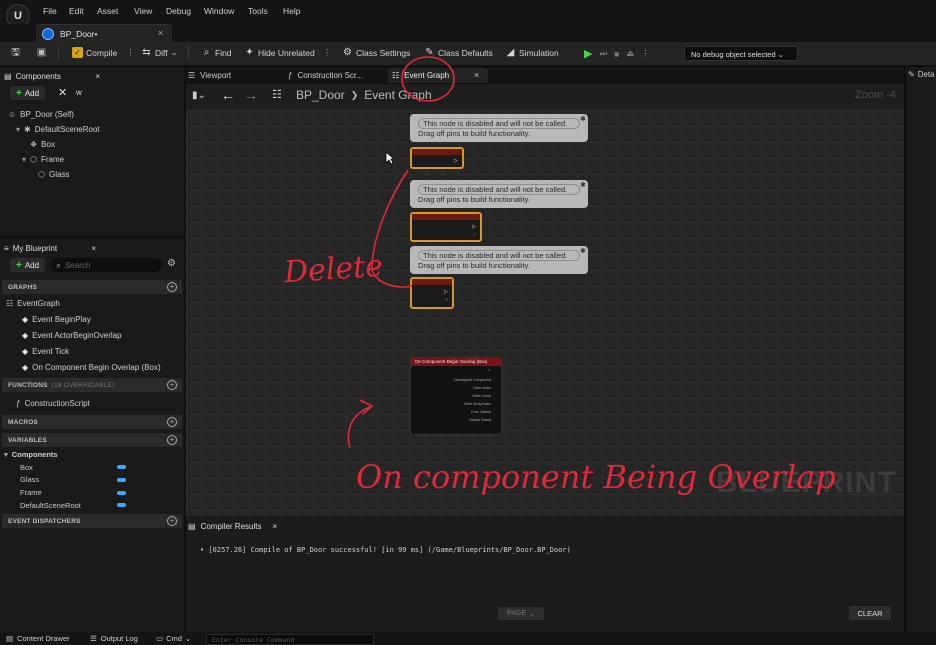 This screenshot has width=936, height=645. What do you see at coordinates (178, 11) in the screenshot?
I see `menu-debug: Debug` at bounding box center [178, 11].